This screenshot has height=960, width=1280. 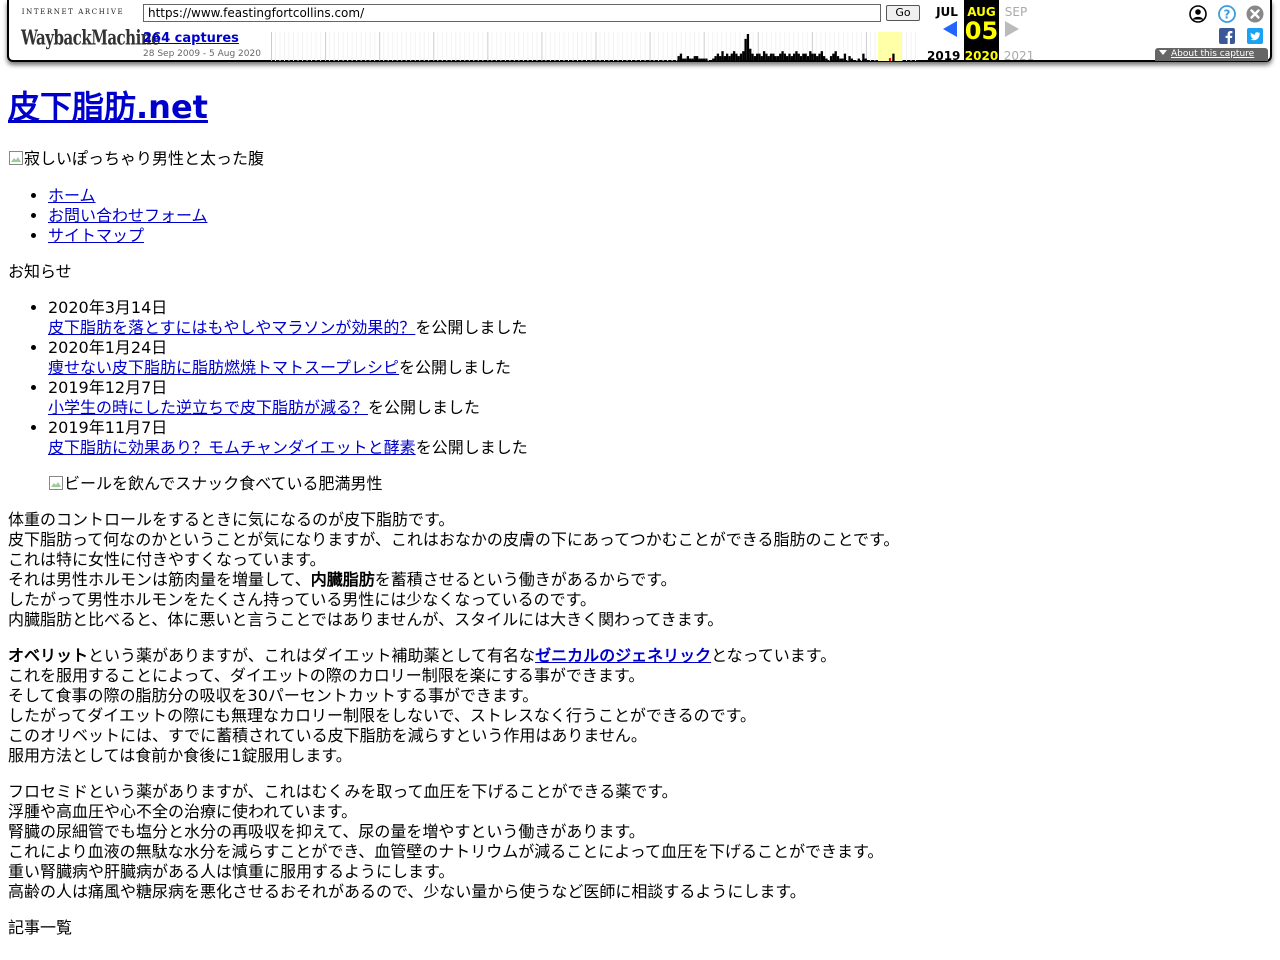 I want to click on text-fragment: となっています。, so click(x=774, y=655).